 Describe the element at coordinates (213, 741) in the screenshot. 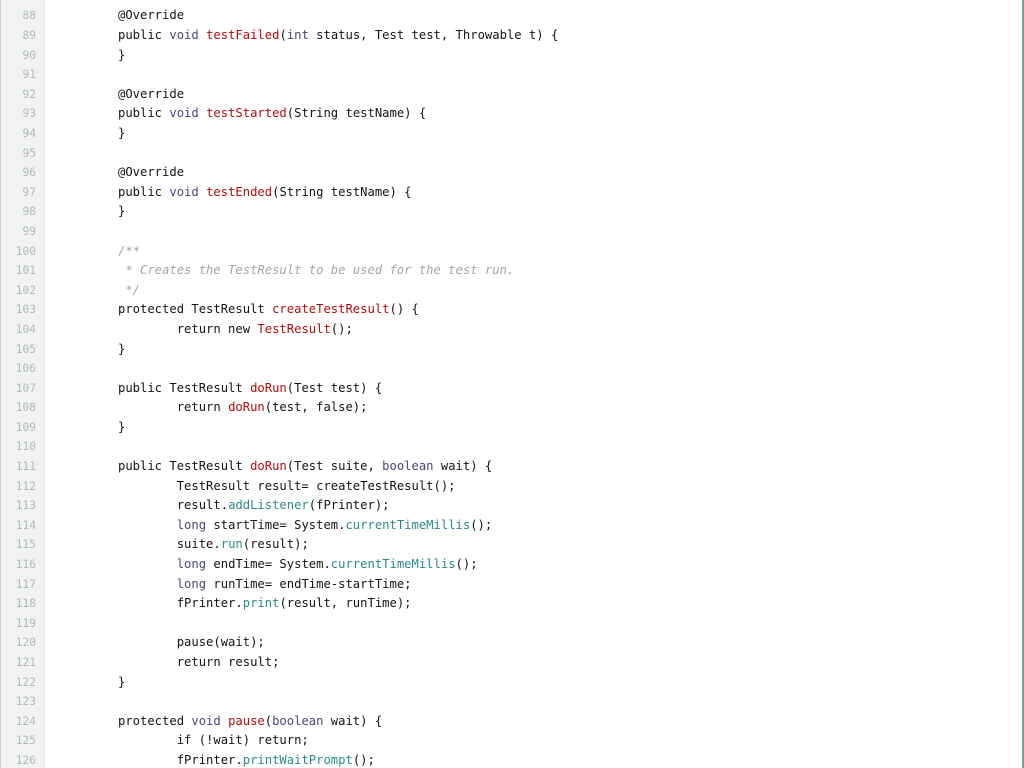

I see `code-text: if (!wait) return;` at that location.